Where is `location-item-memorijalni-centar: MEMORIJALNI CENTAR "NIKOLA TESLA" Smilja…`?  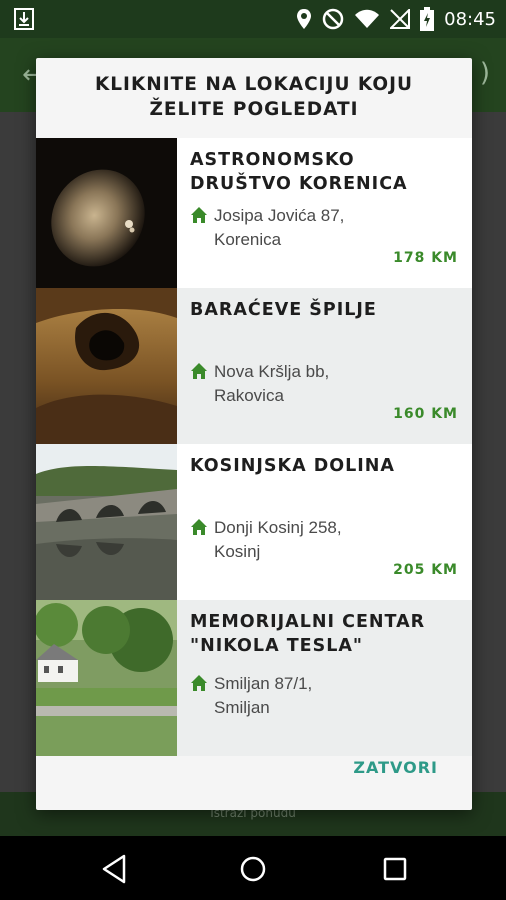 location-item-memorijalni-centar: MEMORIJALNI CENTAR "NIKOLA TESLA" Smilja… is located at coordinates (254, 678).